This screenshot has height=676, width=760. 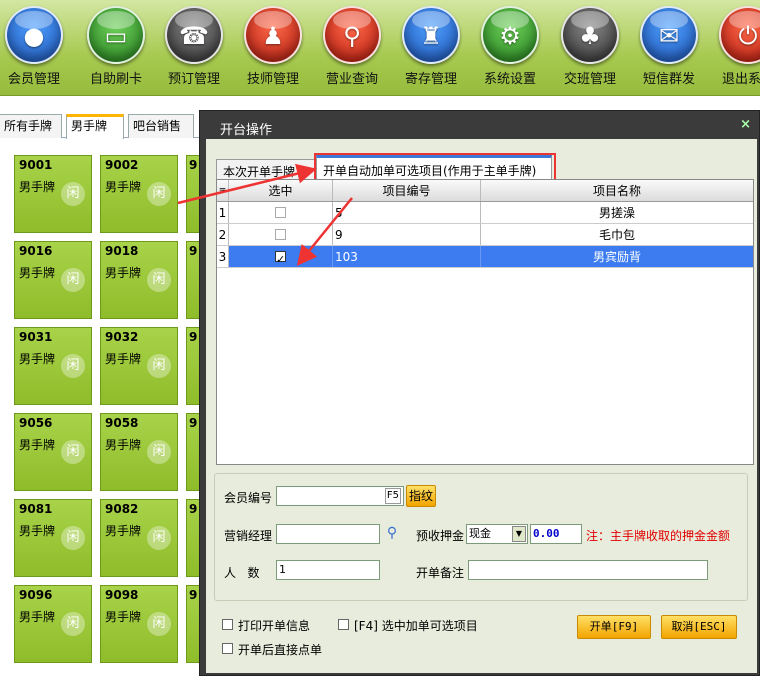 I want to click on member-key-hint: F5, so click(x=392, y=496).